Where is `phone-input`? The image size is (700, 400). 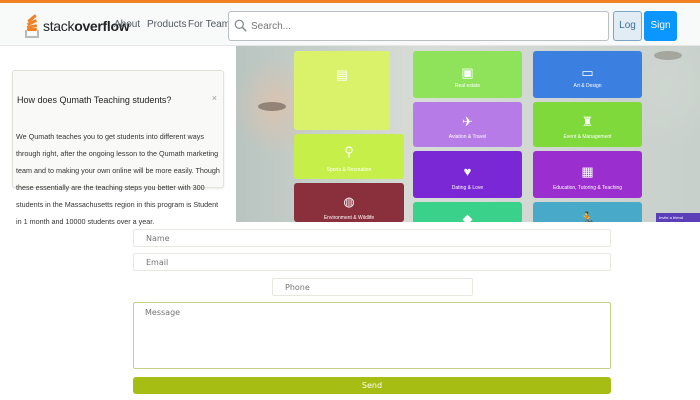 phone-input is located at coordinates (372, 287).